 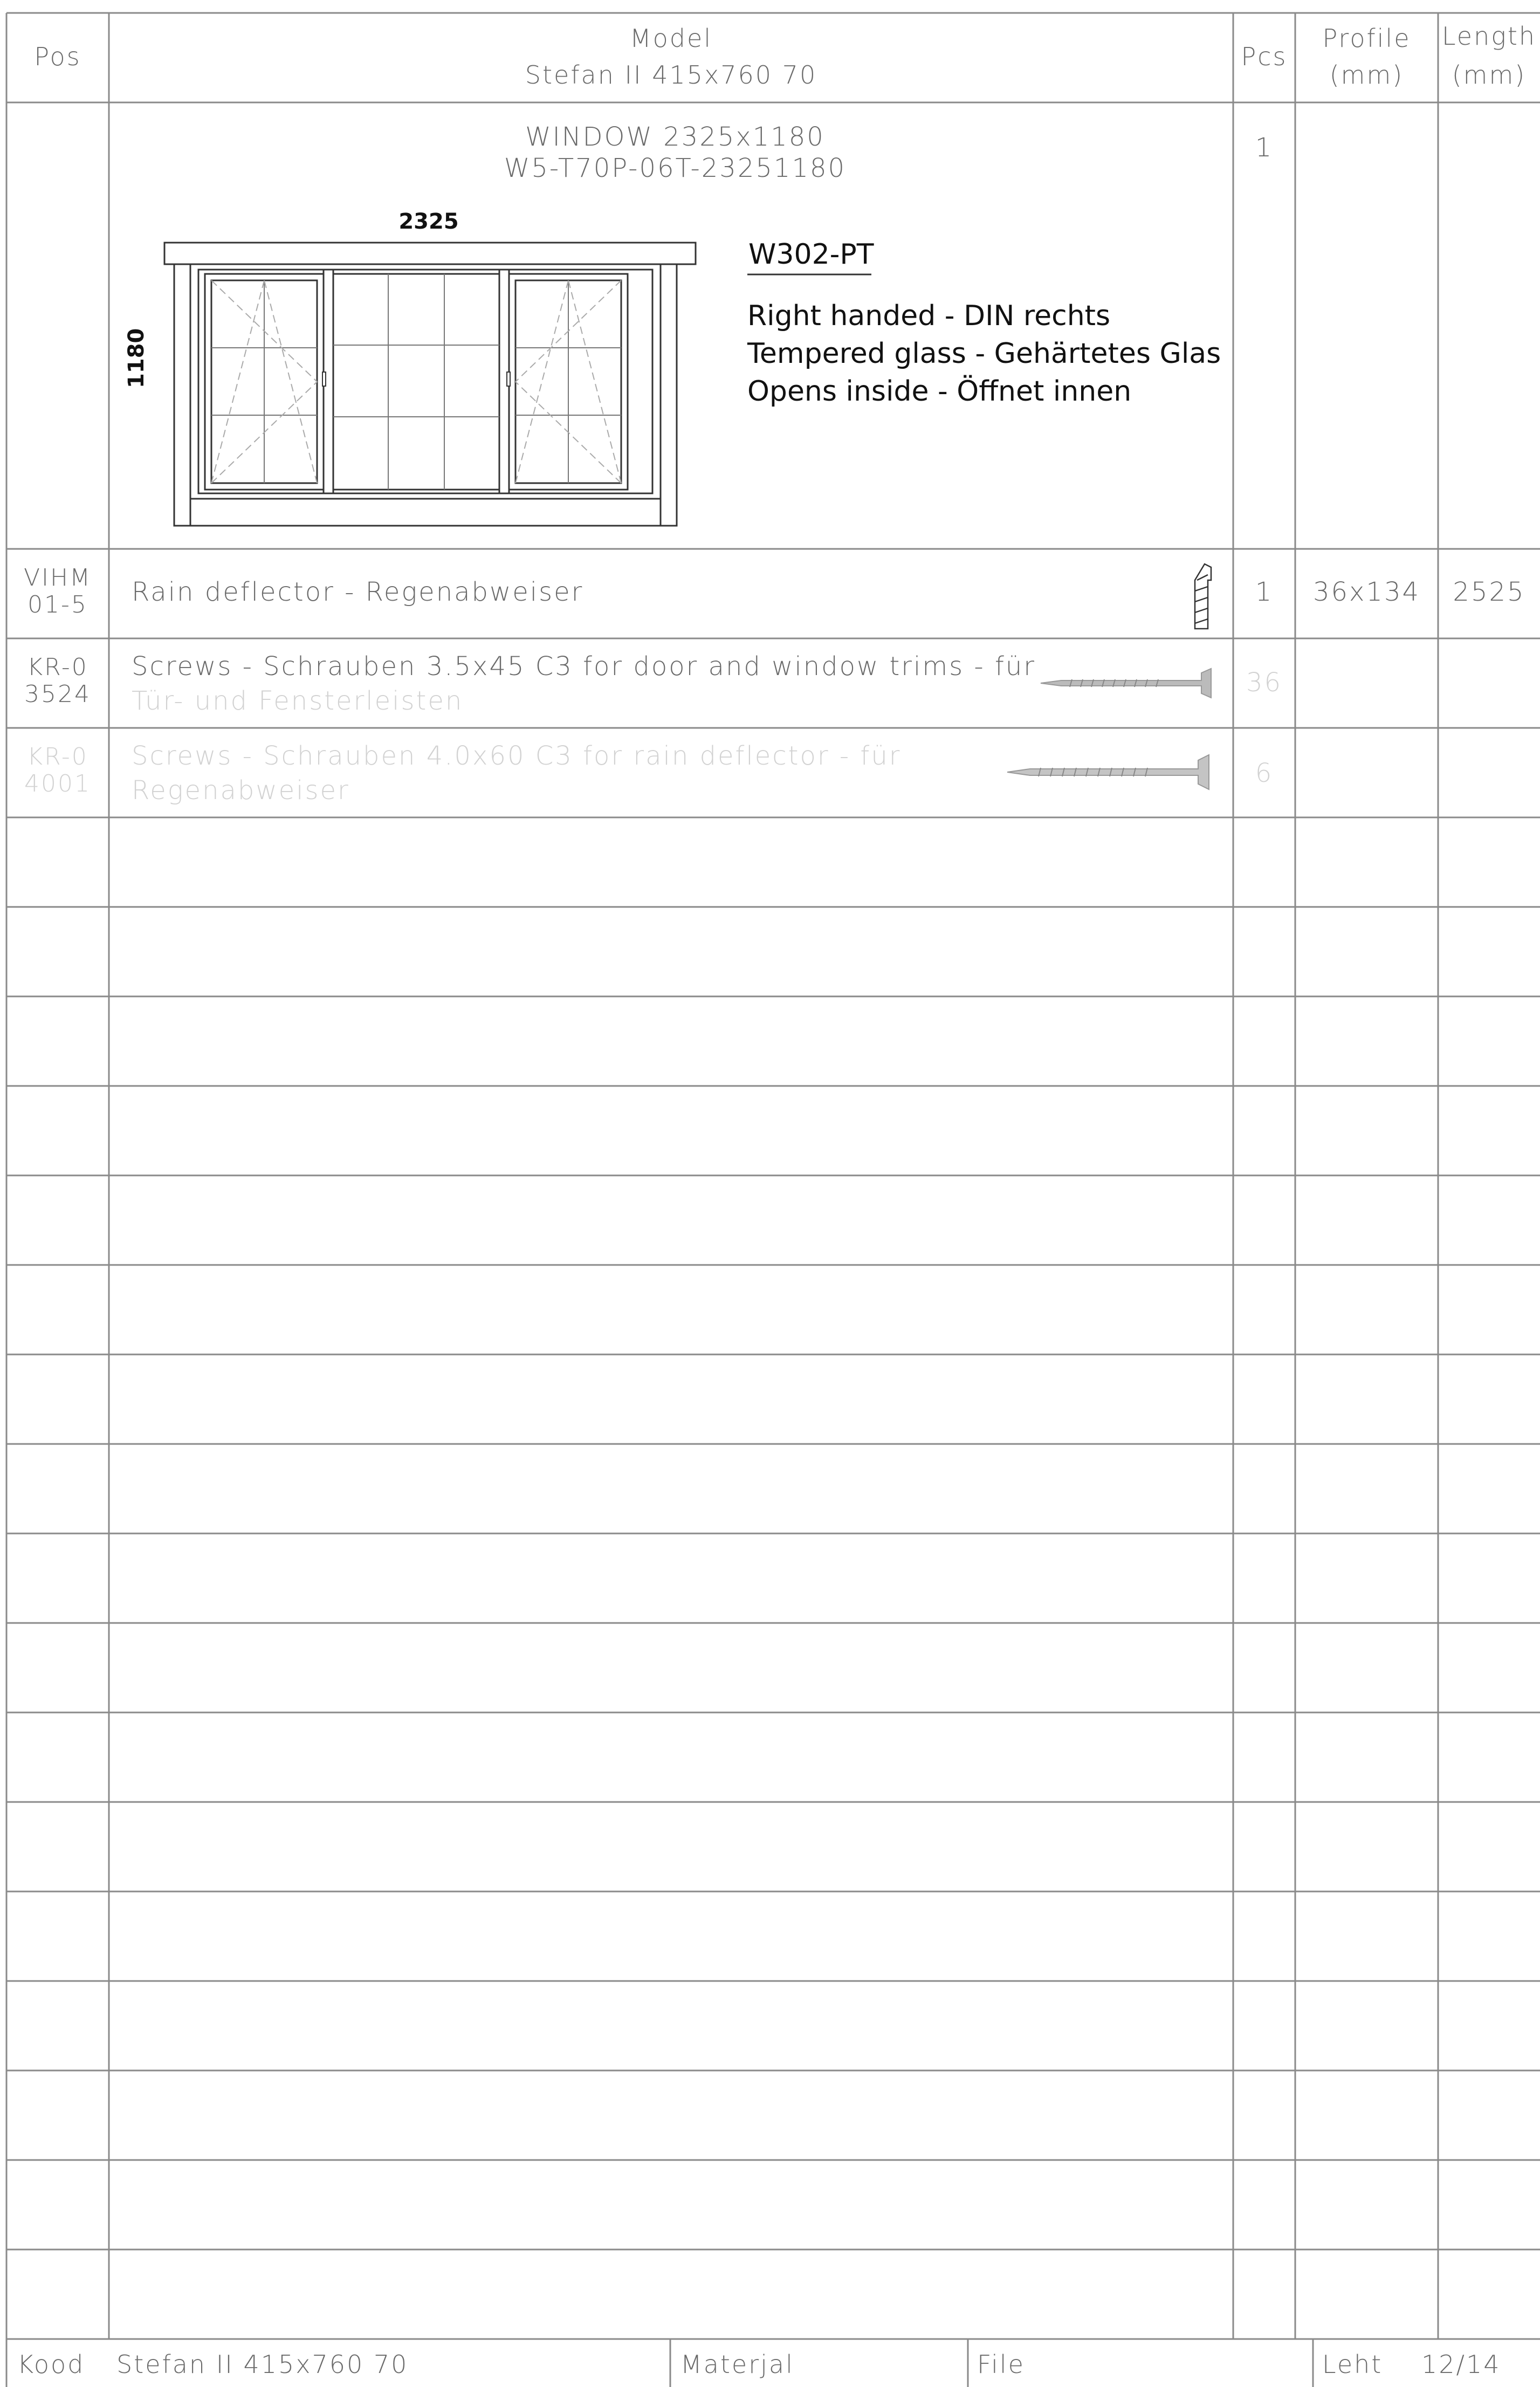 I want to click on row-1-pos-line2: 01-5, so click(x=58, y=604).